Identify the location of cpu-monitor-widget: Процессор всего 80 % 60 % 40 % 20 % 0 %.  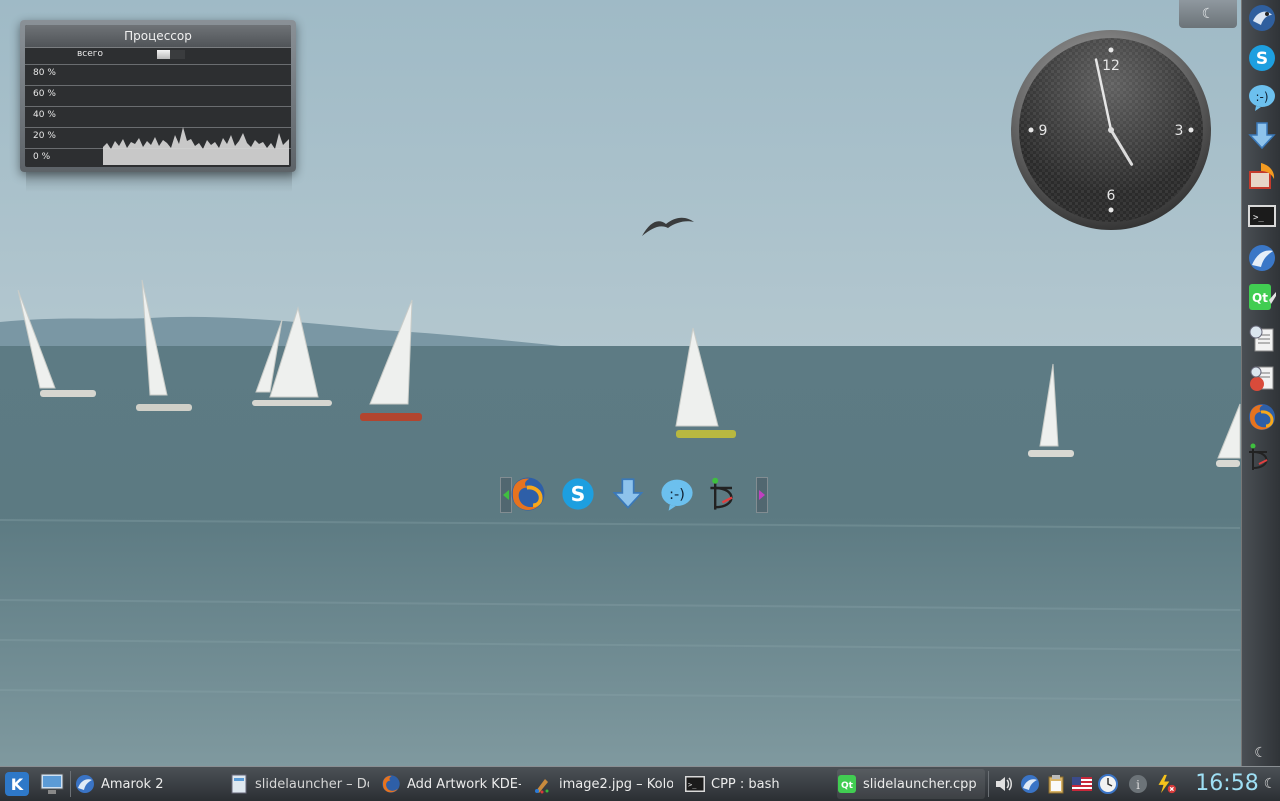
(158, 96).